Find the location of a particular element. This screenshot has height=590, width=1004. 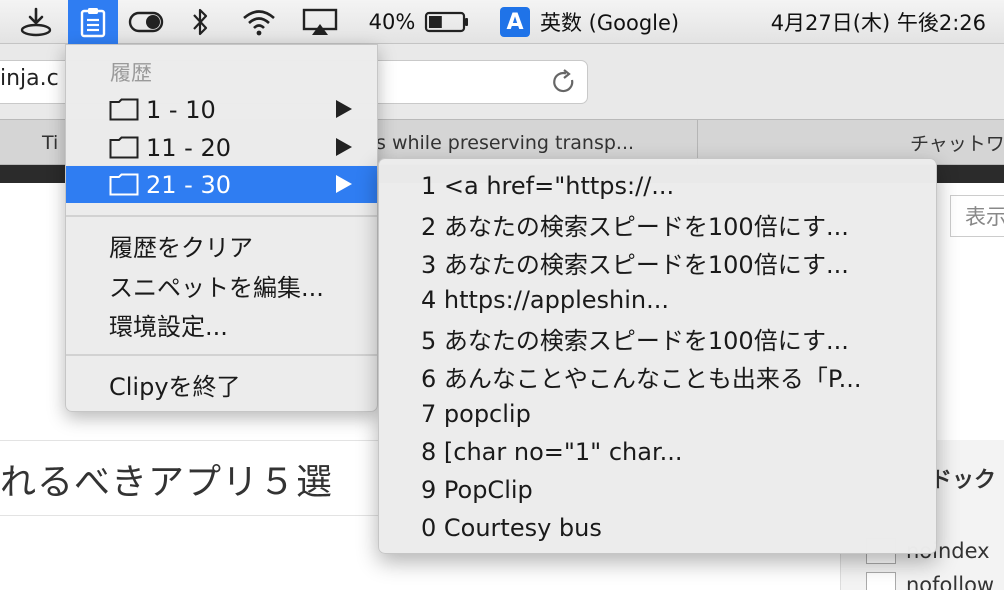

clear-history-item: 履歴をクリア is located at coordinates (221, 245).